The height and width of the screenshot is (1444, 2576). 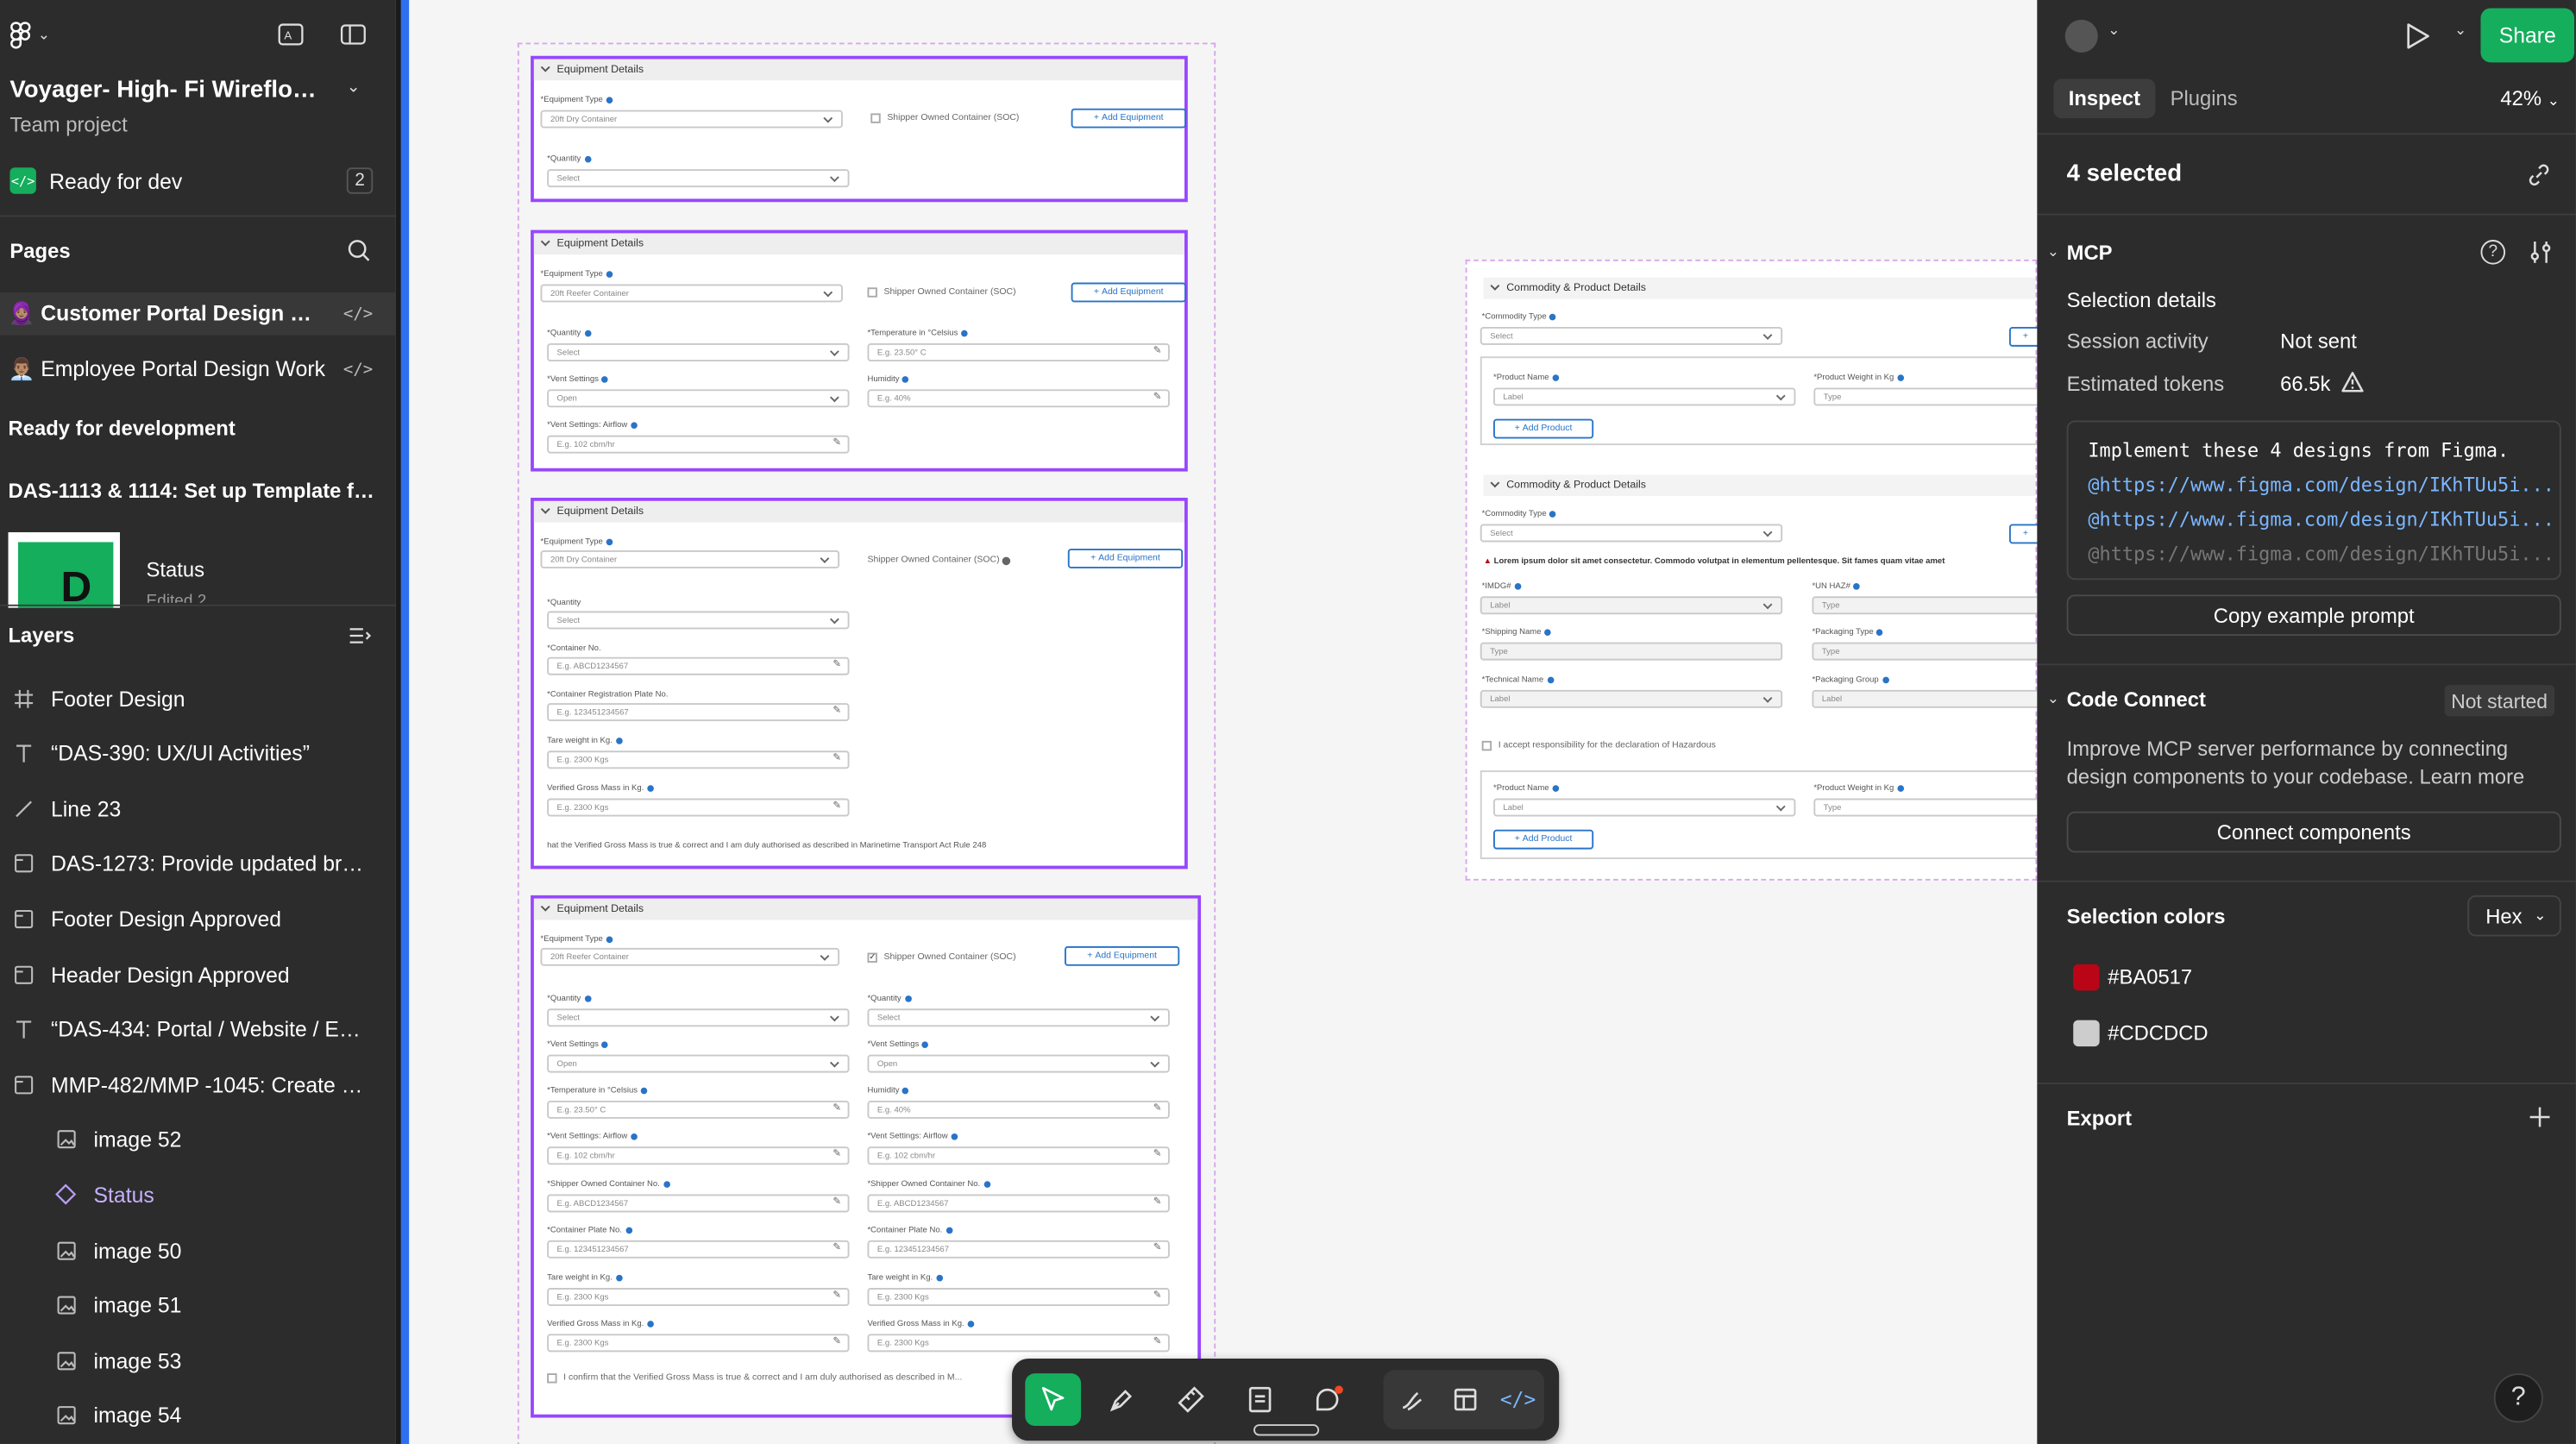 What do you see at coordinates (1631, 605) in the screenshot?
I see `imdg-select: Label` at bounding box center [1631, 605].